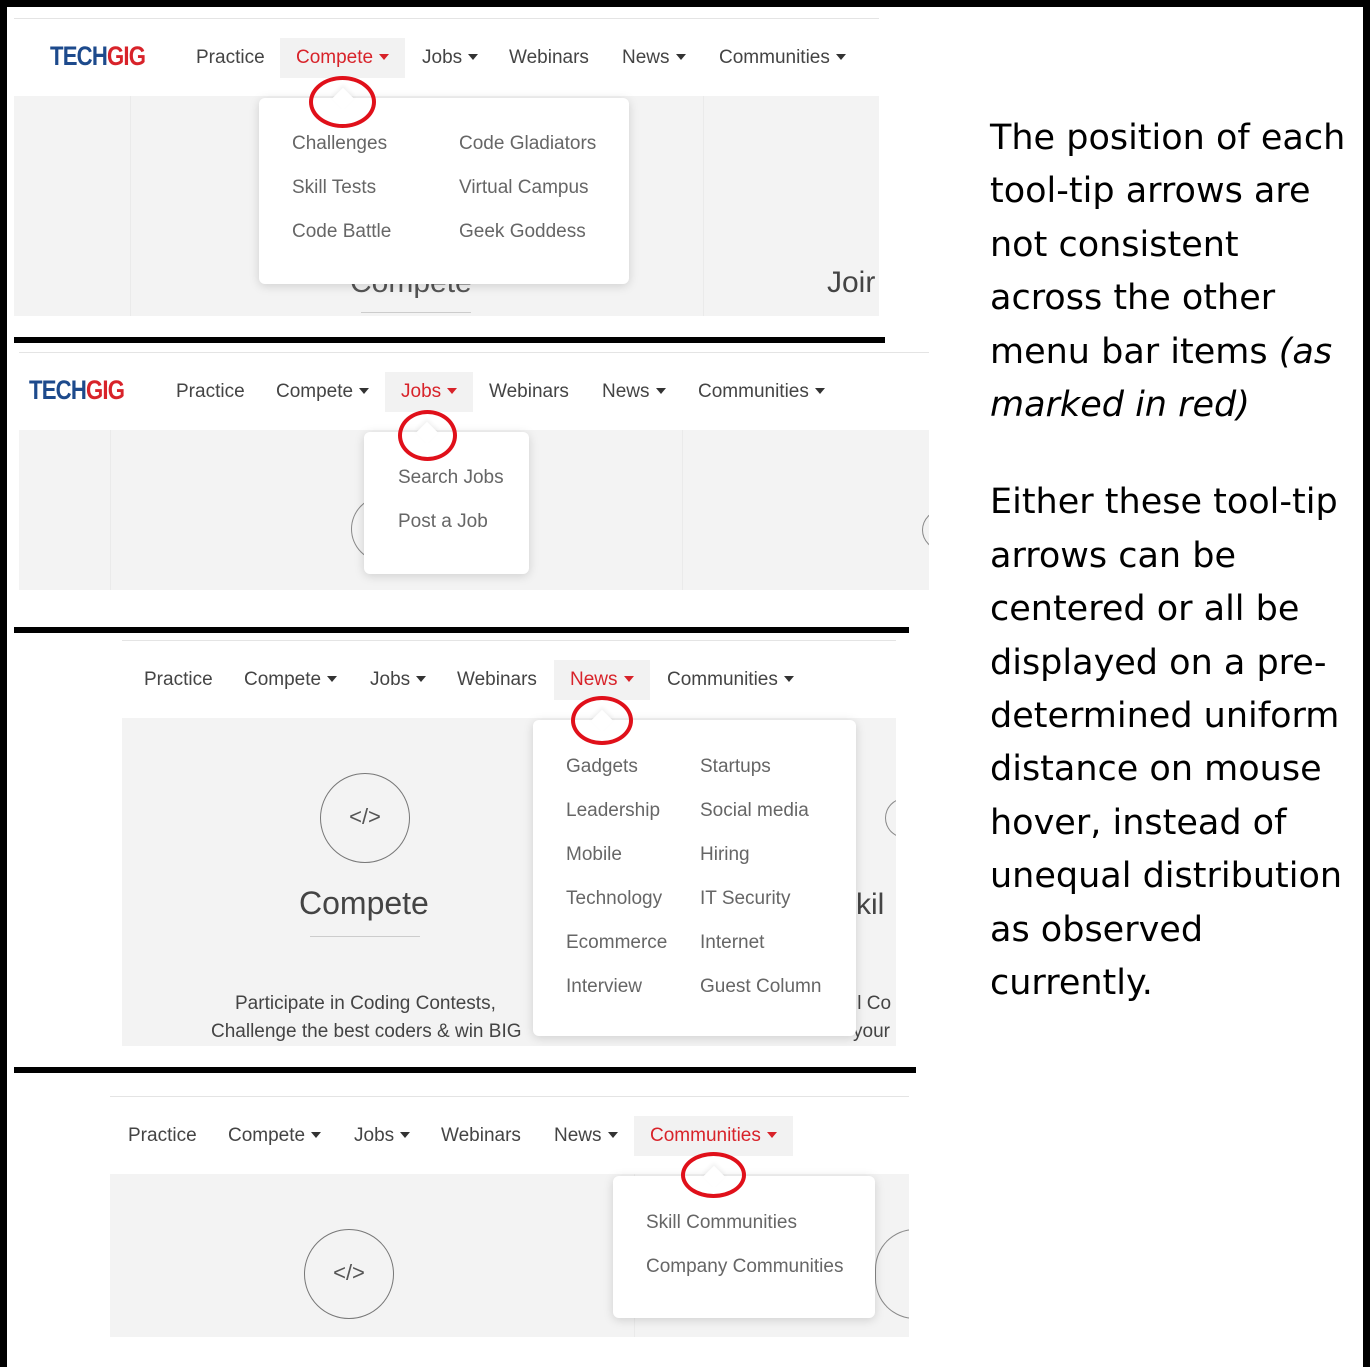  I want to click on card-text-partial-right: ll Co, so click(872, 1003).